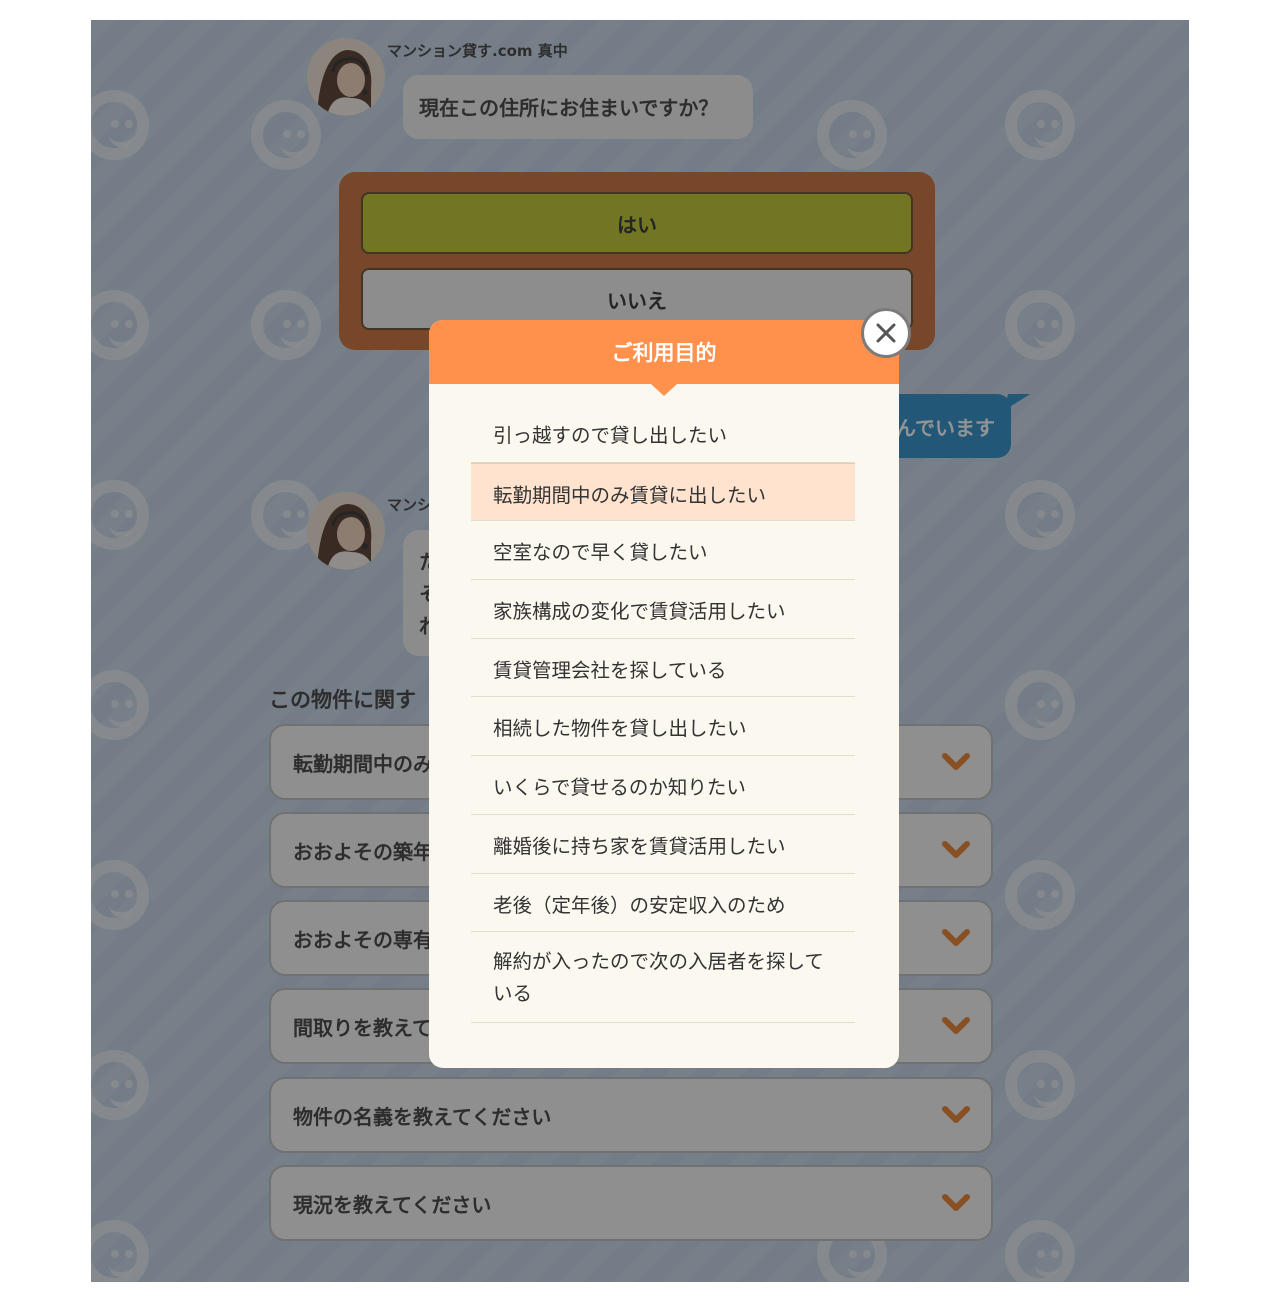 This screenshot has width=1280, height=1302. I want to click on purpose-option: 家族構成の変化で賃貸活用したい, so click(663, 609).